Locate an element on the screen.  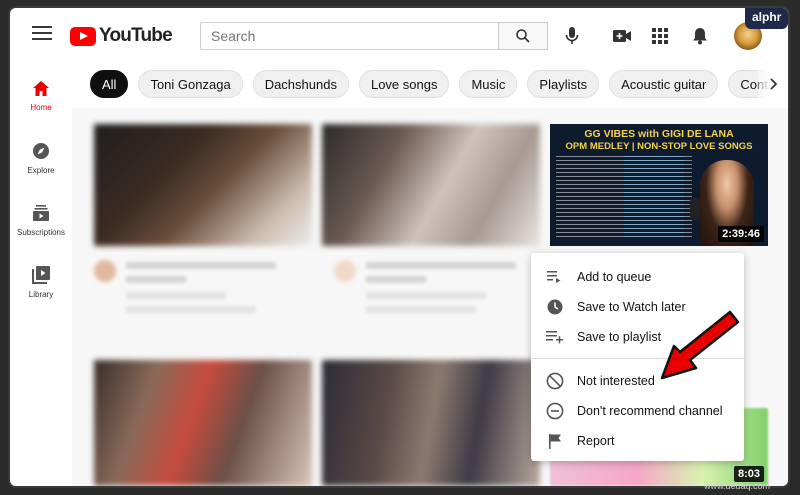
create-video-icon is located at coordinates (622, 36).